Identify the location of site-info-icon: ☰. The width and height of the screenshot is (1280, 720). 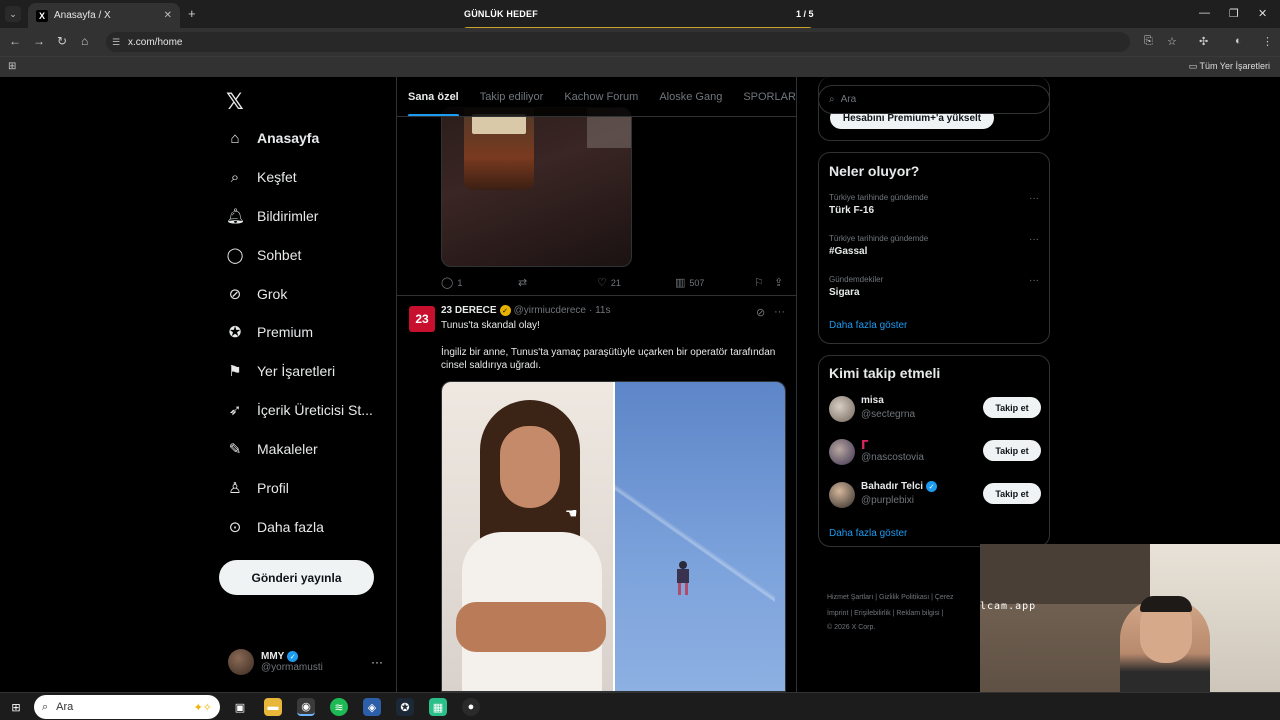
(116, 42).